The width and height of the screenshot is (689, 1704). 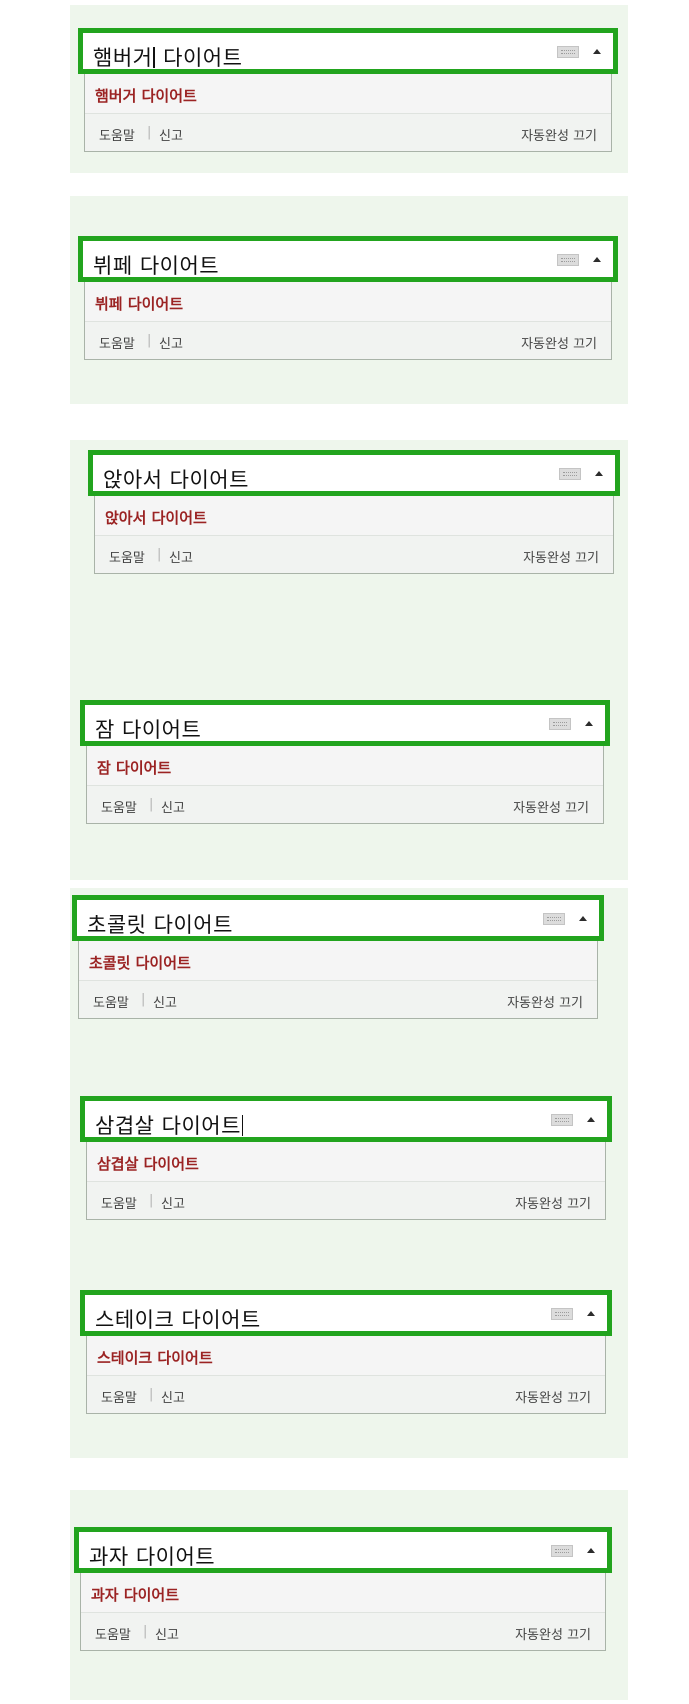 I want to click on search-input: 앉아서 다이어트, so click(x=354, y=473).